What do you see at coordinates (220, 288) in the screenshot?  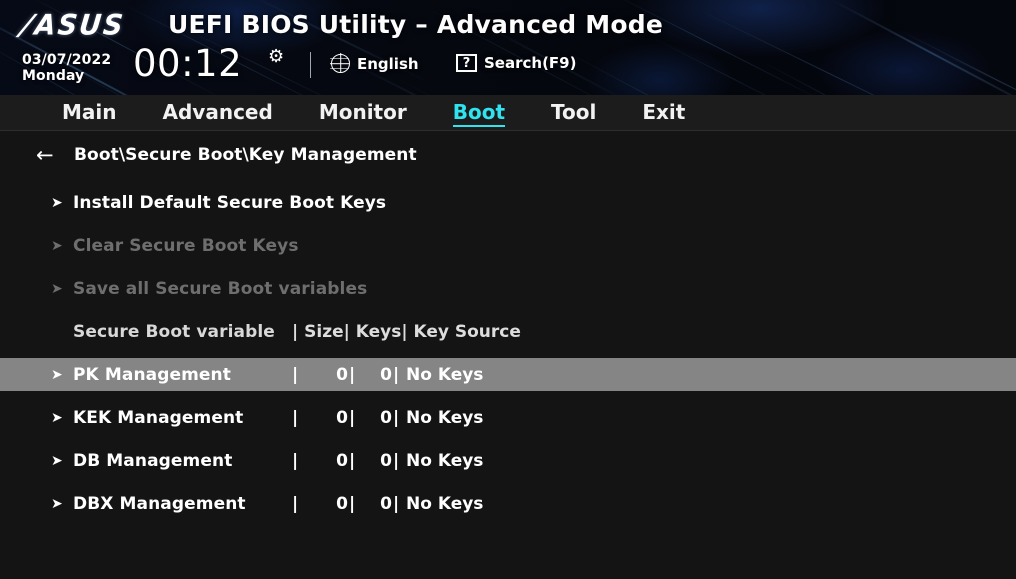 I see `menu-item-label: Save all Secure Boot variables` at bounding box center [220, 288].